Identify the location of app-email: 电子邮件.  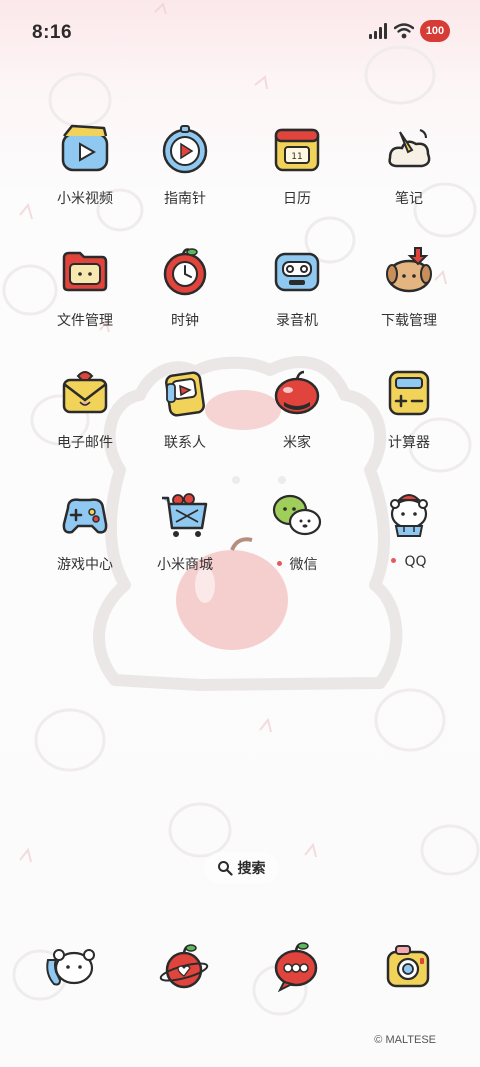
(85, 416).